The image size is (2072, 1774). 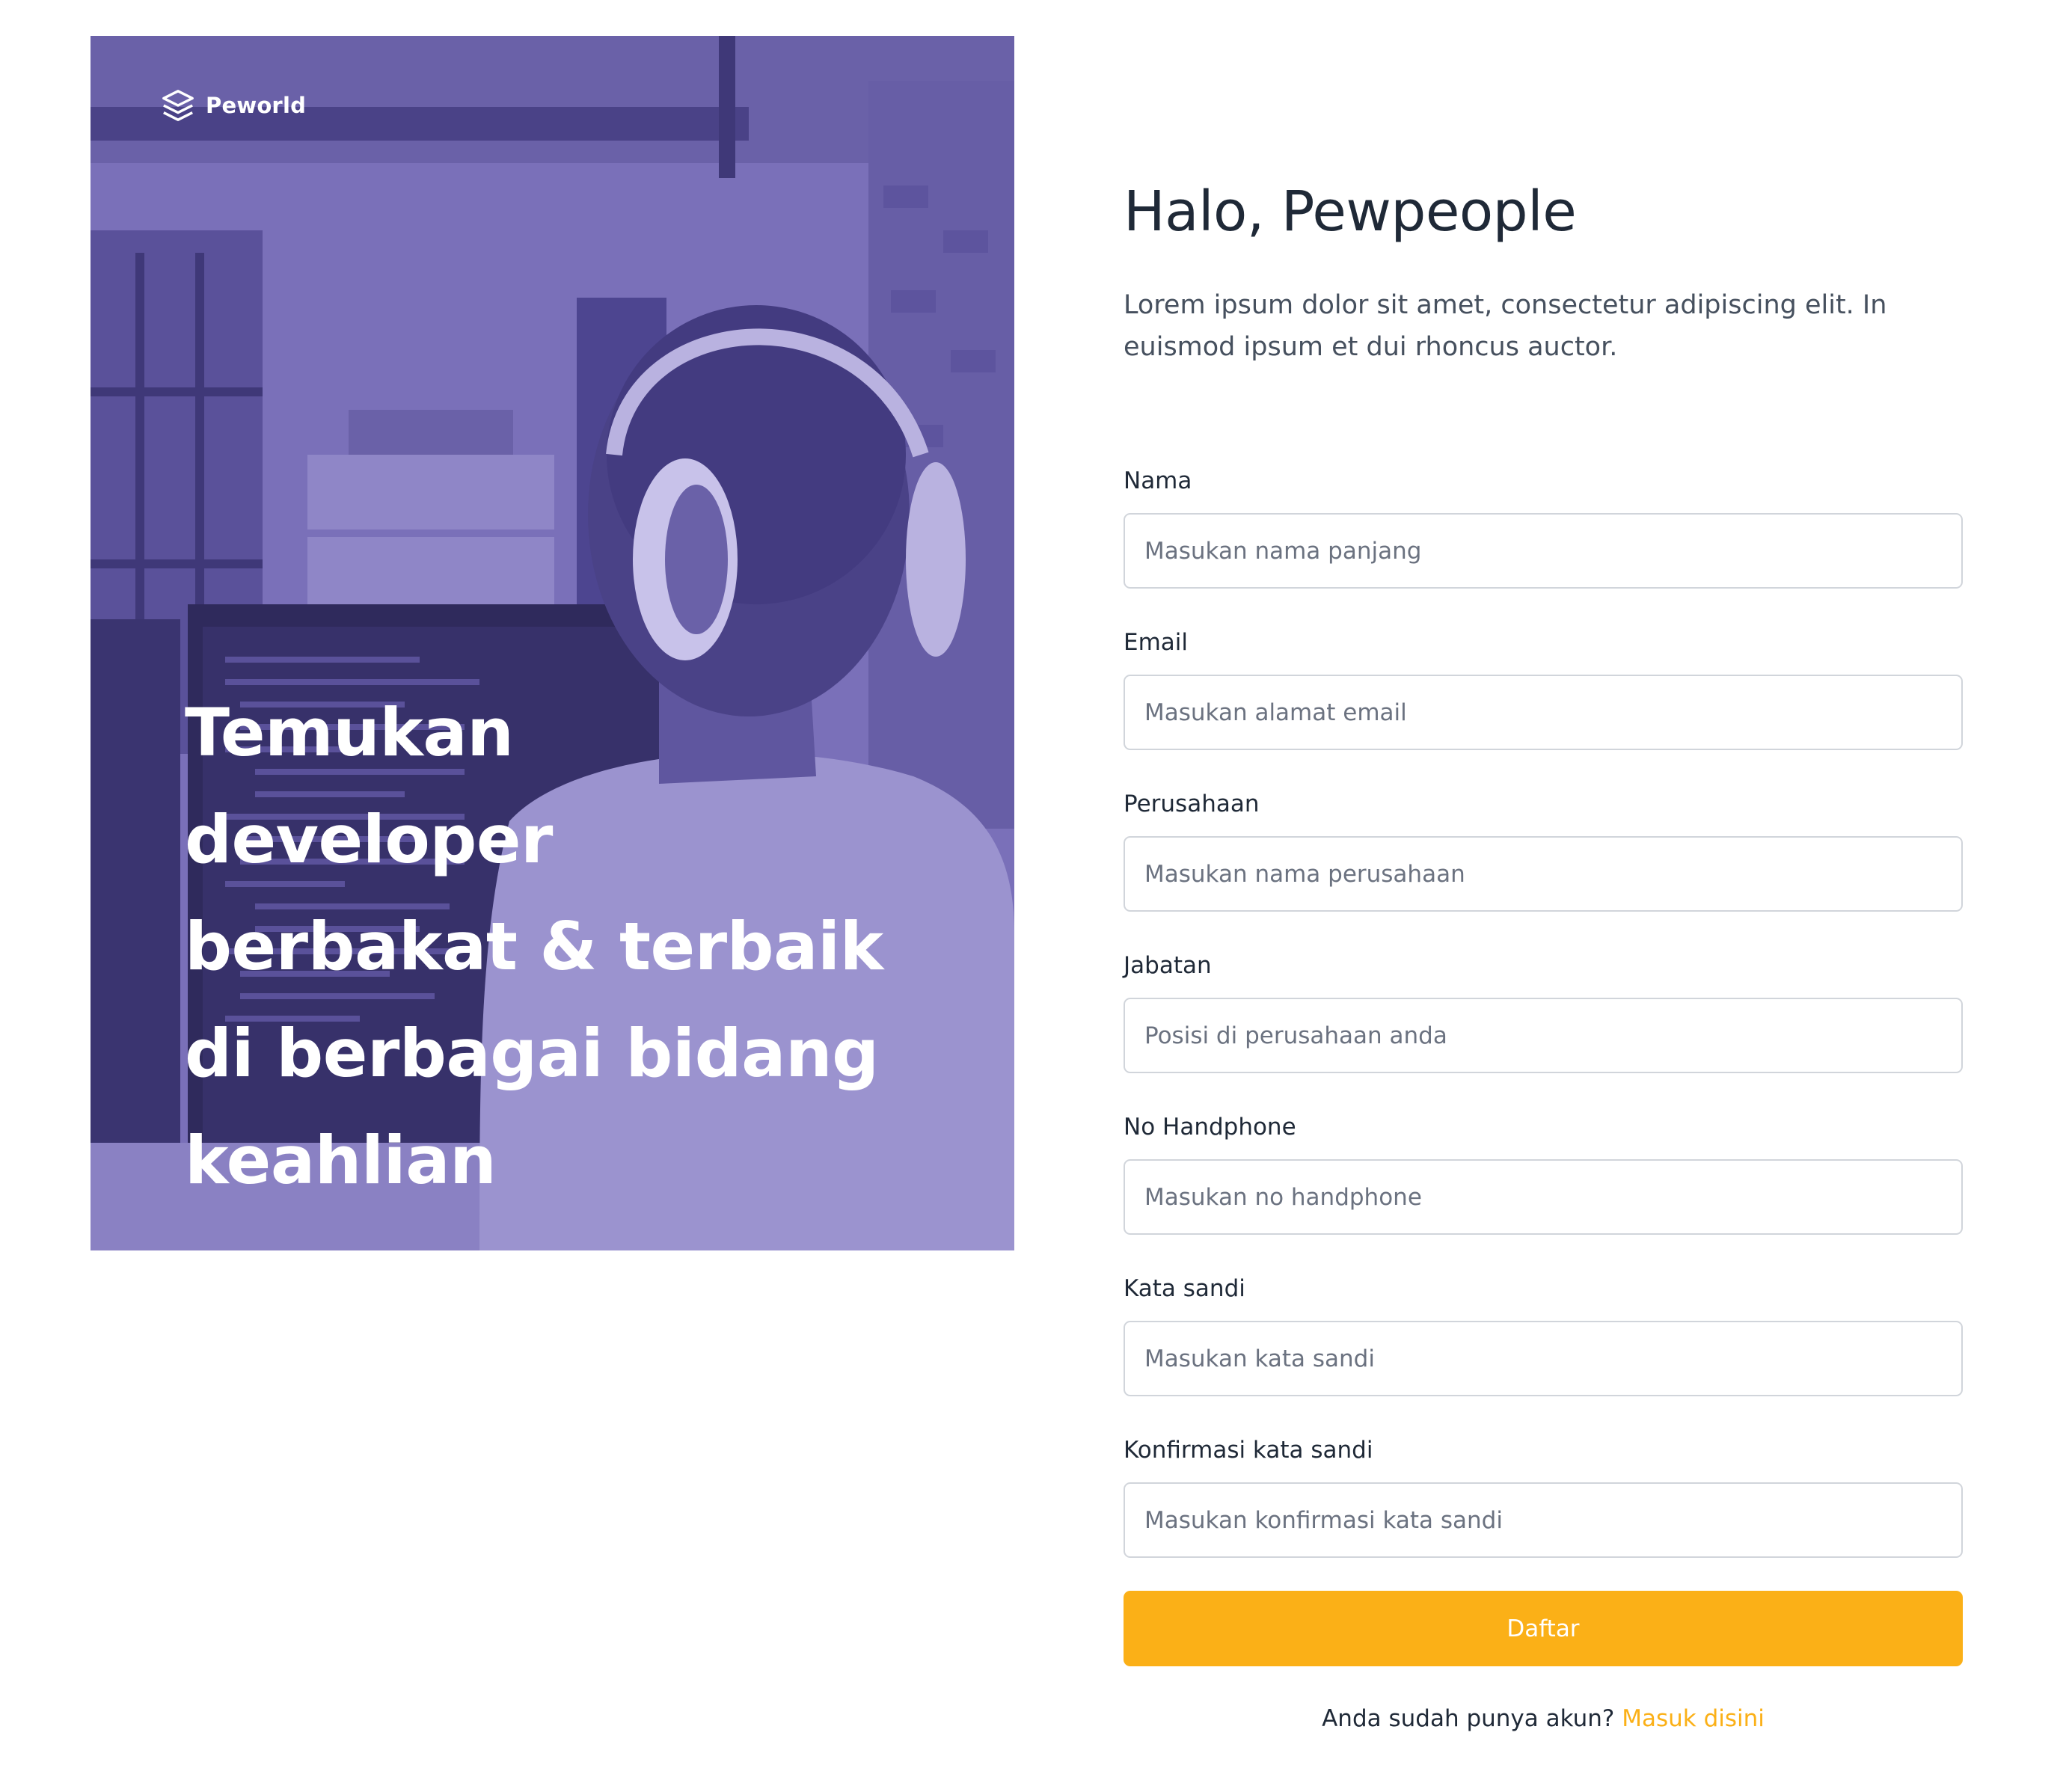 I want to click on position-label: Jabatan, so click(x=1168, y=965).